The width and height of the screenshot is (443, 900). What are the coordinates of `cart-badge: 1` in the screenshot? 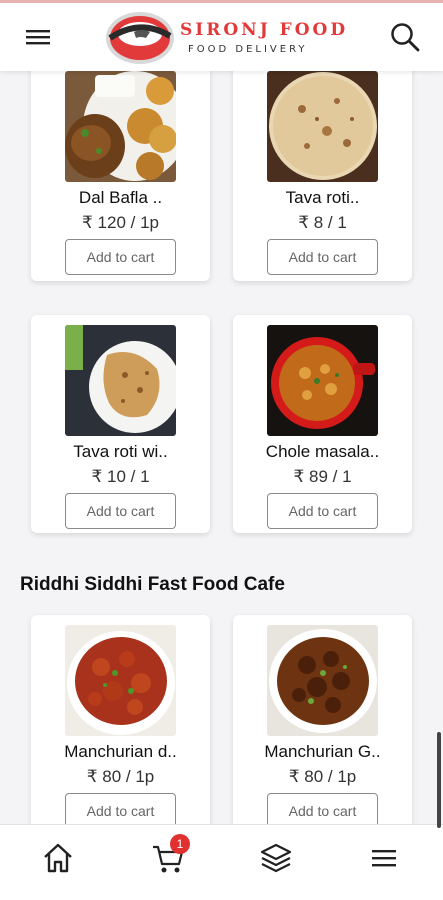 It's located at (180, 844).